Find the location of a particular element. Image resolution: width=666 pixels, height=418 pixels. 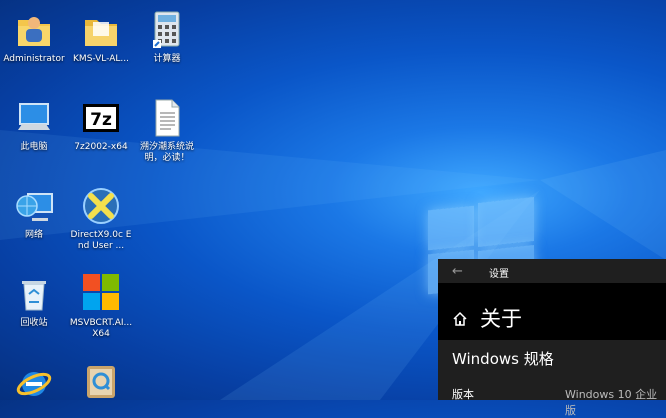

desktop-icon-readme: 溯汐潮系统说明，必读！ is located at coordinates (167, 130).